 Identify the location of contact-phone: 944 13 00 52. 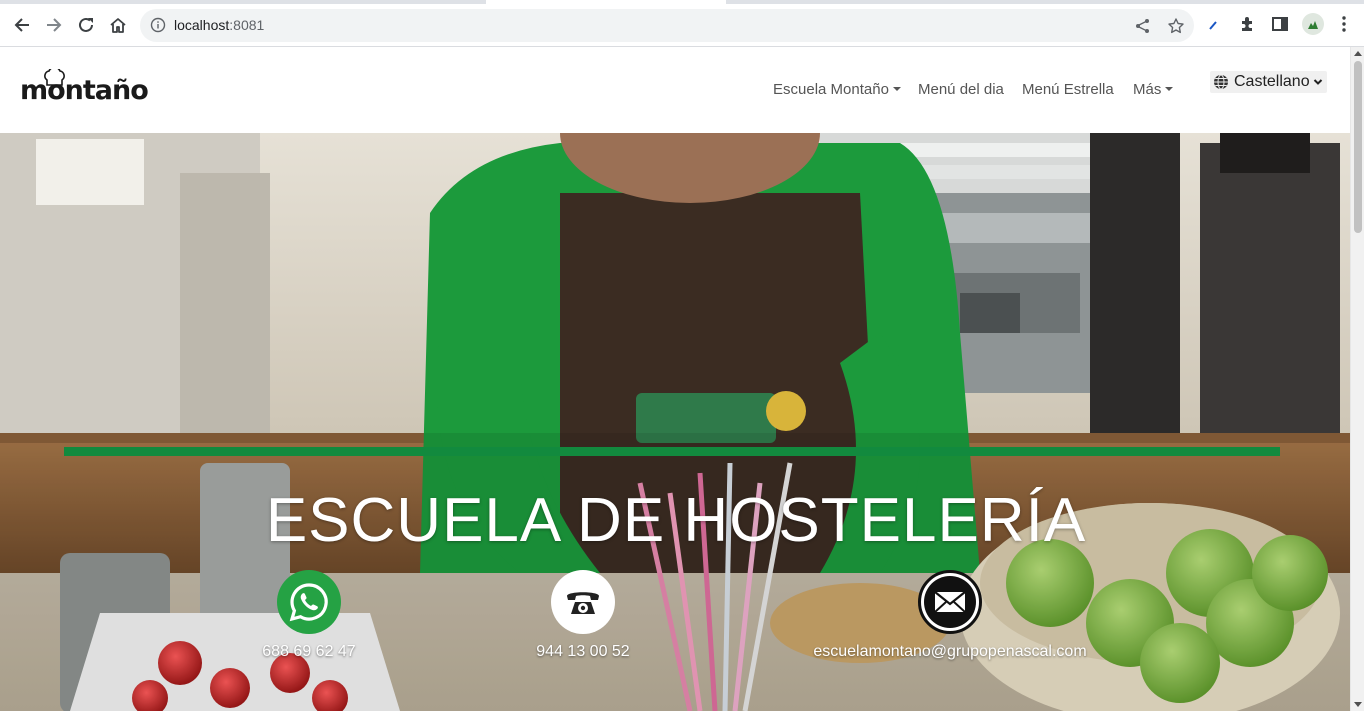
(583, 615).